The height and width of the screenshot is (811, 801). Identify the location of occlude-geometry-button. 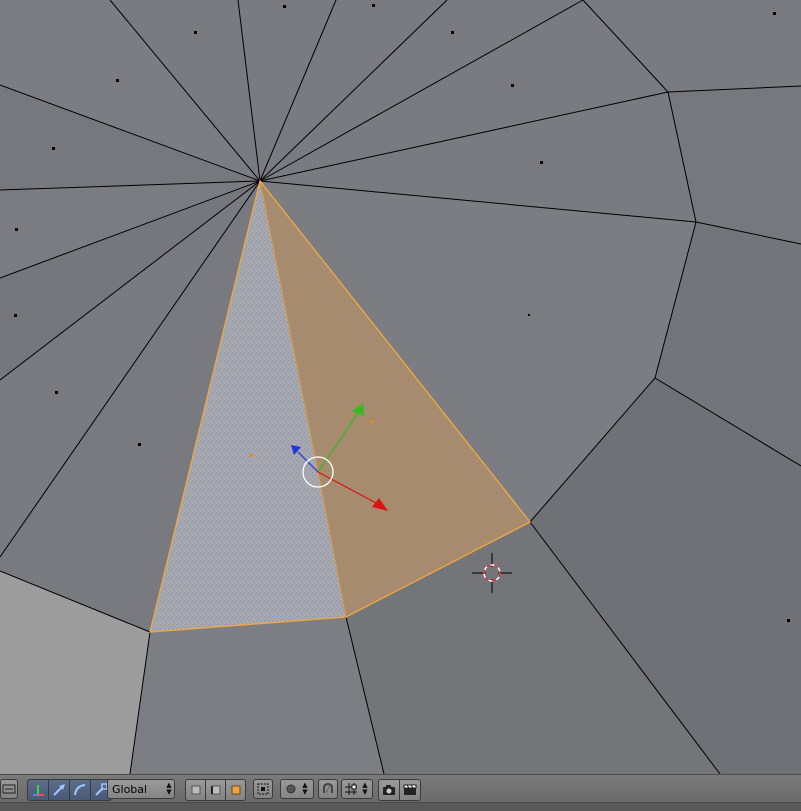
(263, 789).